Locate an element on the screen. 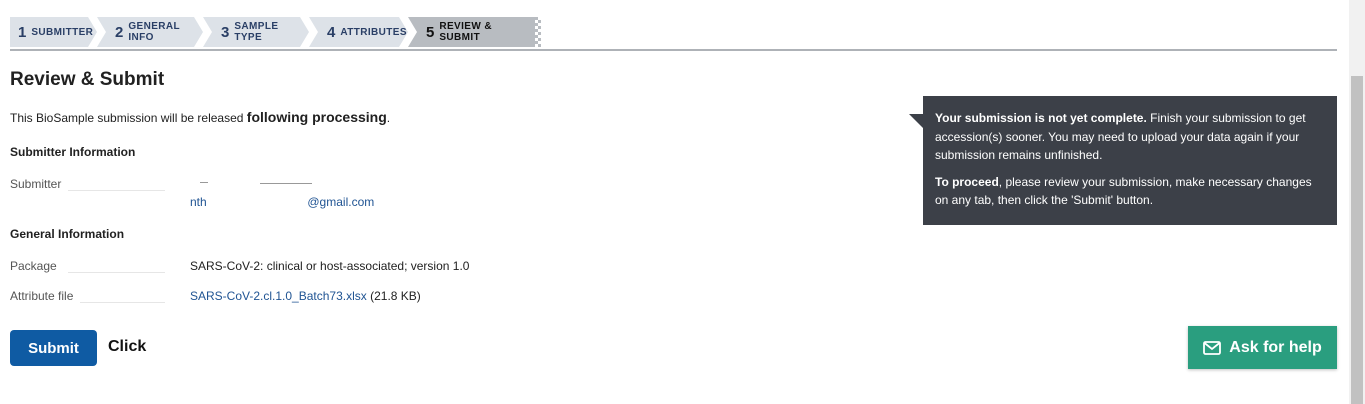 The height and width of the screenshot is (404, 1365). attribute-file-value: SARS-CoV-2.cl.1.0_Batch73.xlsx (21.8 KB) is located at coordinates (305, 296).